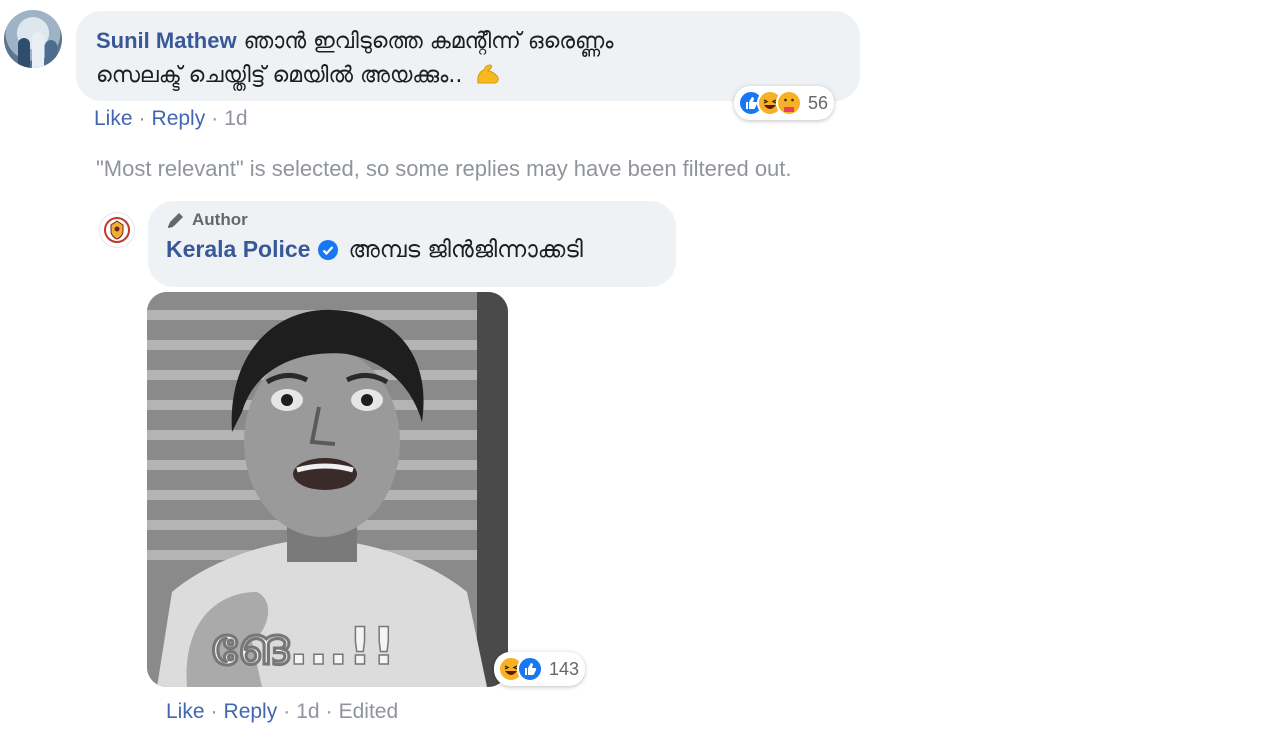 Image resolution: width=1280 pixels, height=731 pixels. Describe the element at coordinates (33, 39) in the screenshot. I see `commenter-avatar` at that location.